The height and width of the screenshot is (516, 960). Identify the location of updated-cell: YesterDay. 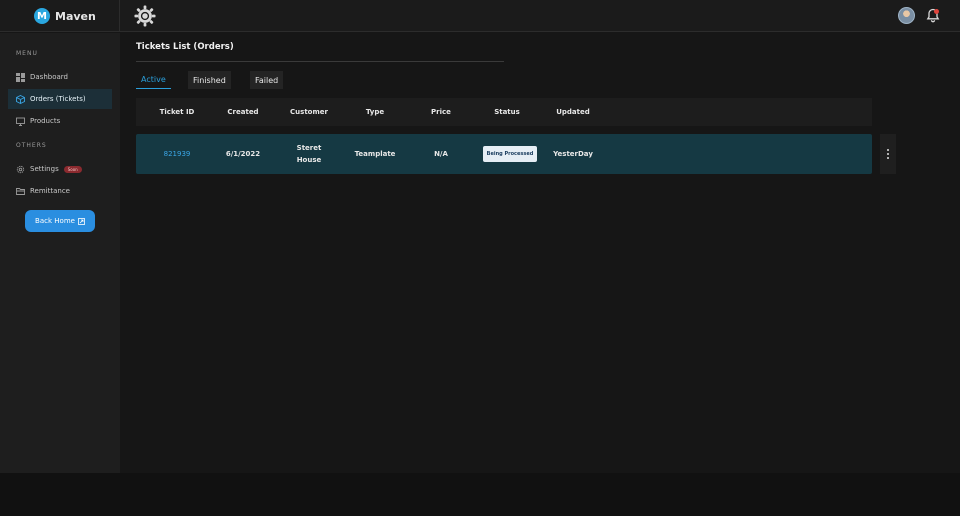
(573, 154).